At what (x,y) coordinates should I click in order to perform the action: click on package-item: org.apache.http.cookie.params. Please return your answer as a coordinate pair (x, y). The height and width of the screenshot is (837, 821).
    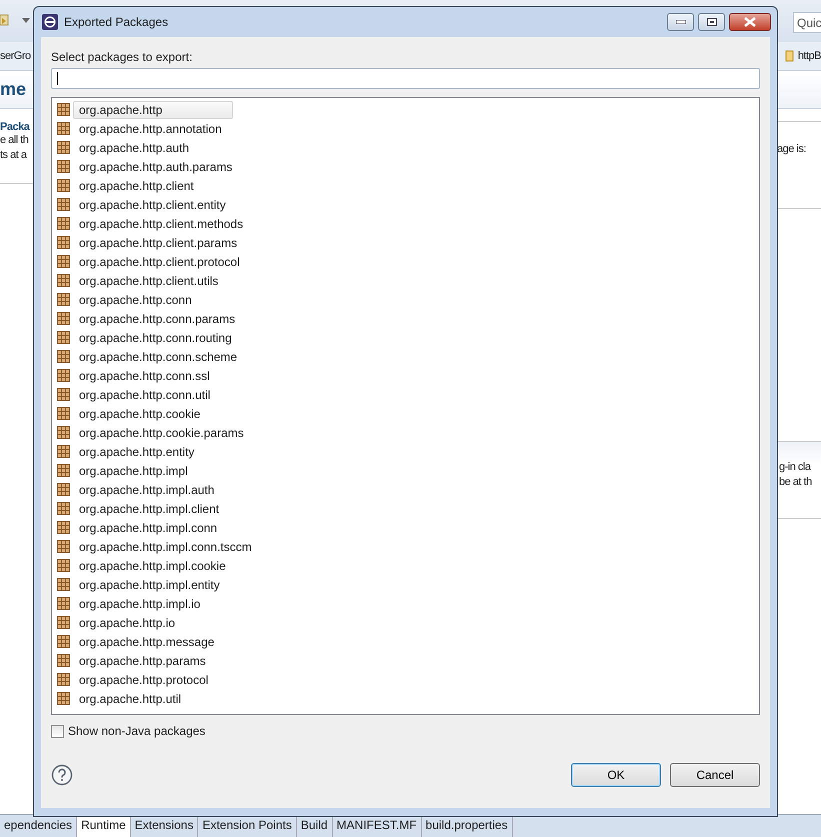
    Looking at the image, I should click on (162, 433).